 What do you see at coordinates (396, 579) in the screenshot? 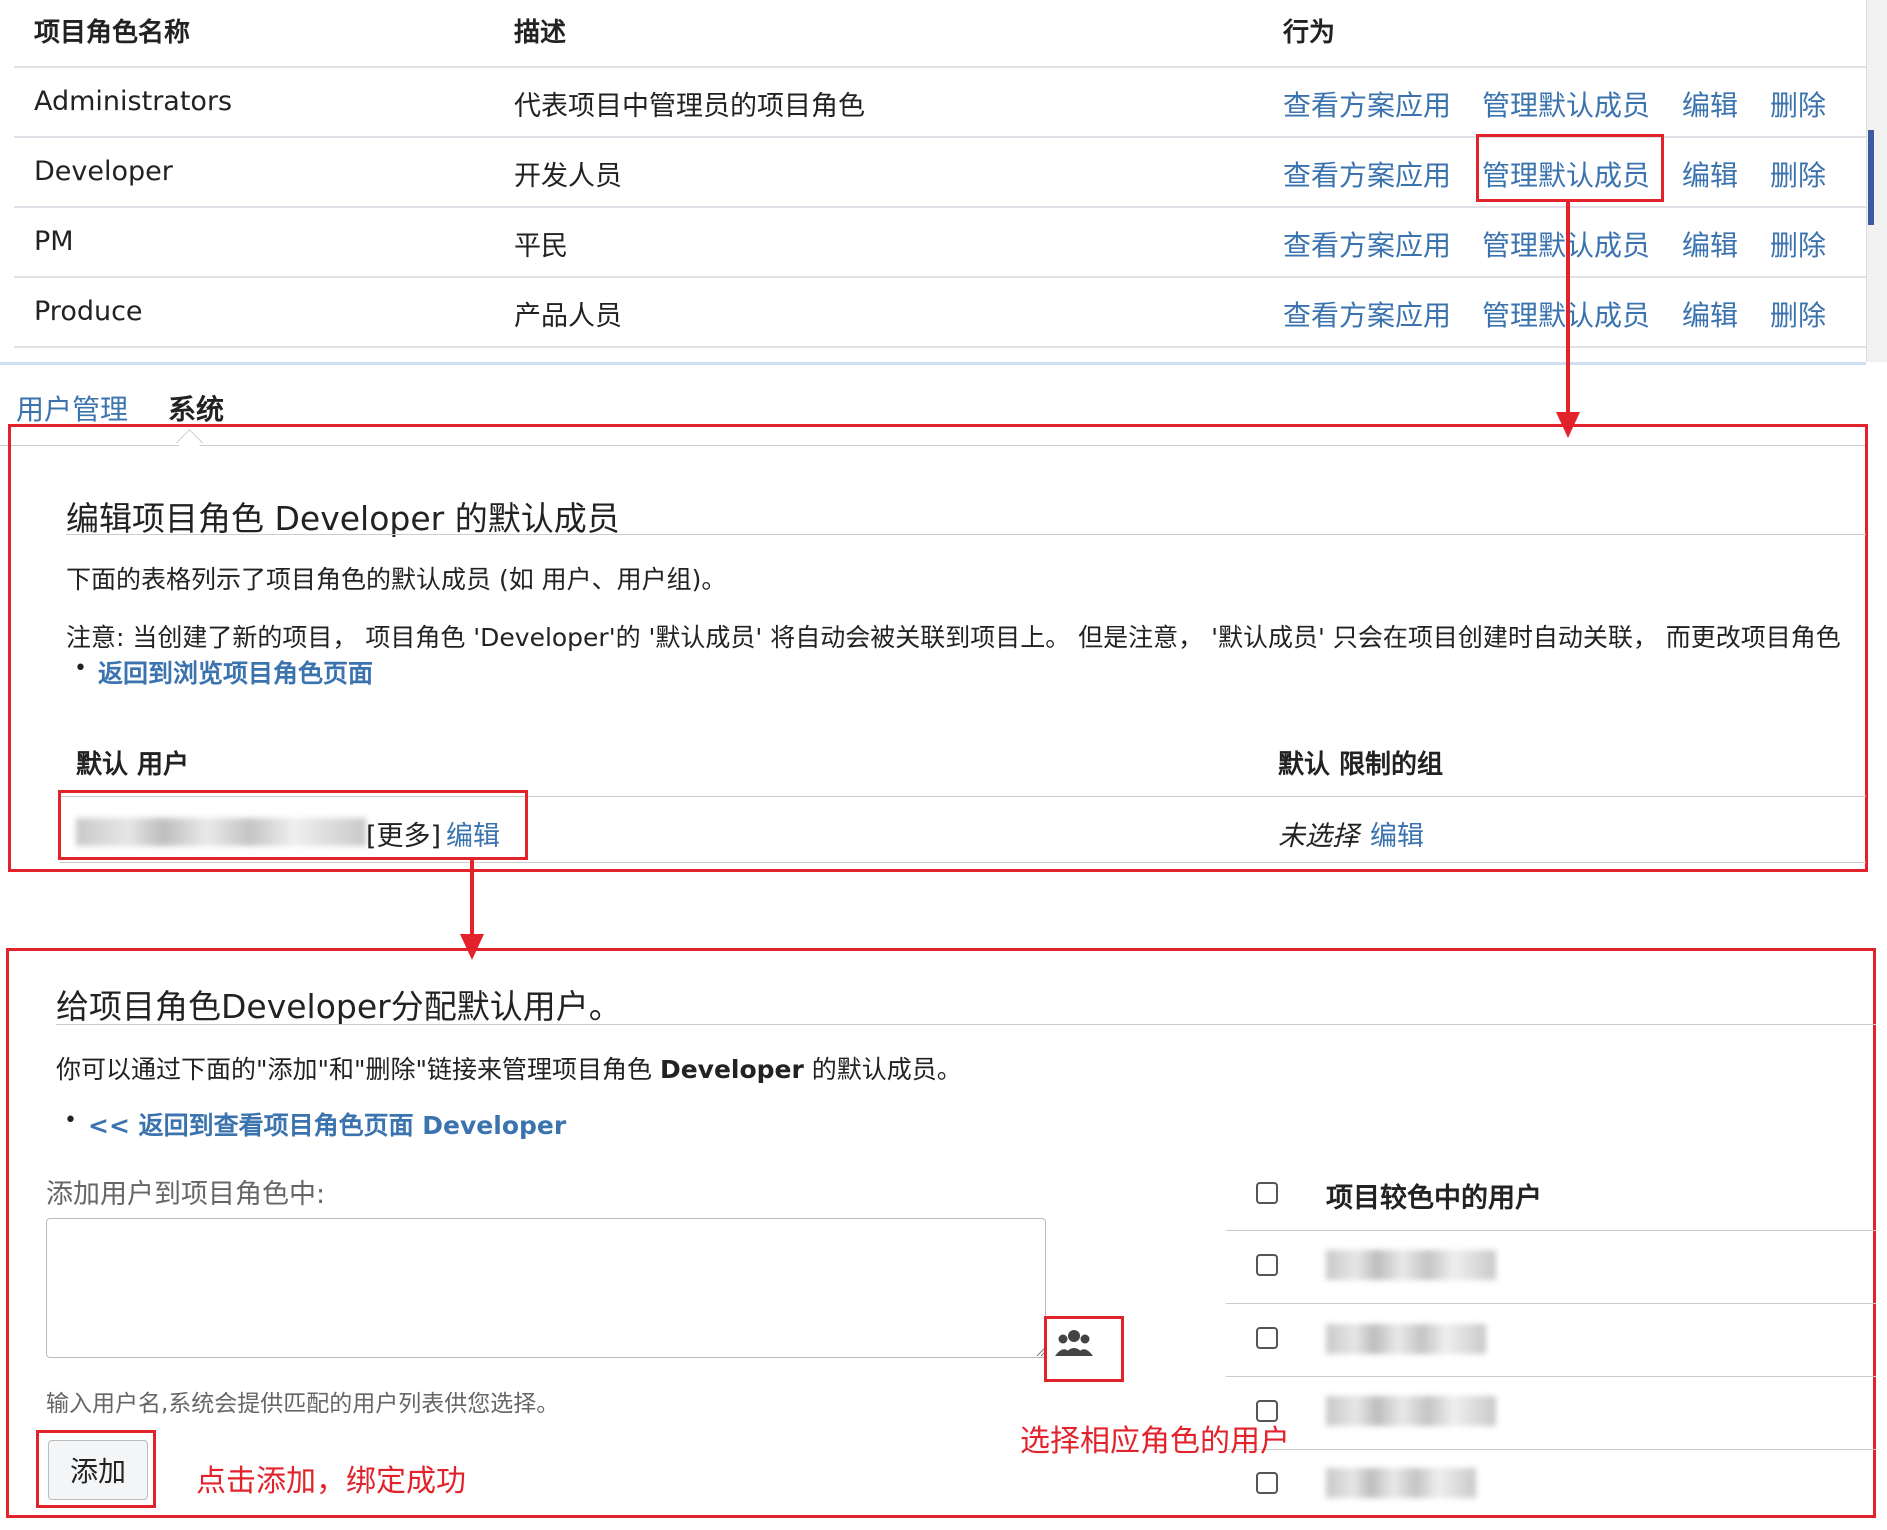
I see `default-members-description: 下面的表格列示了项目角色的默认成员 (如 用户、用户组)。` at bounding box center [396, 579].